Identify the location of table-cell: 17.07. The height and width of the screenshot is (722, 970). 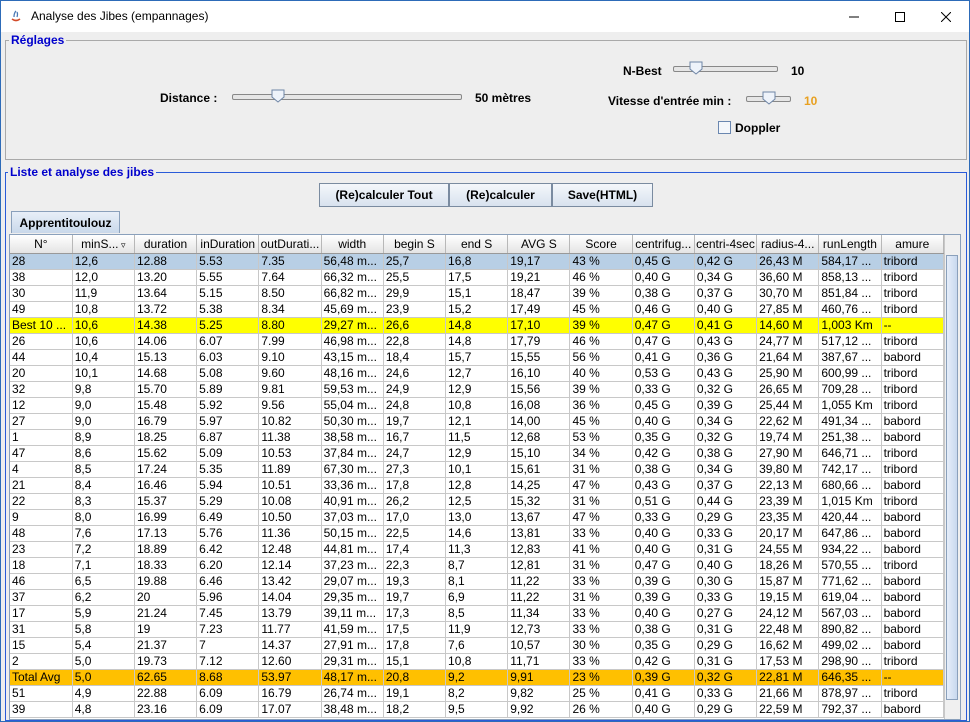
(290, 709).